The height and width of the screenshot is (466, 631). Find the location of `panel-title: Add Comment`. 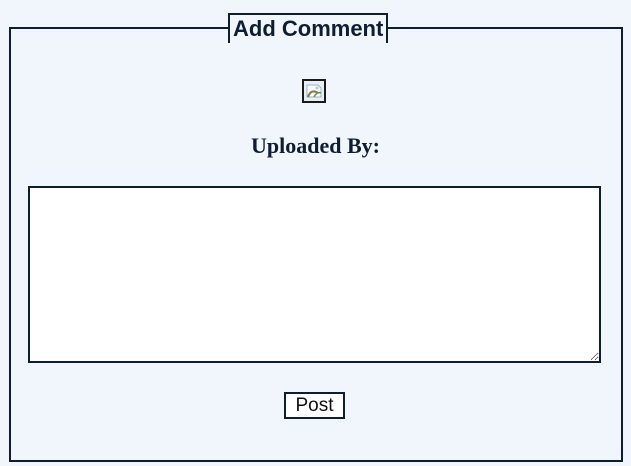

panel-title: Add Comment is located at coordinates (308, 28).